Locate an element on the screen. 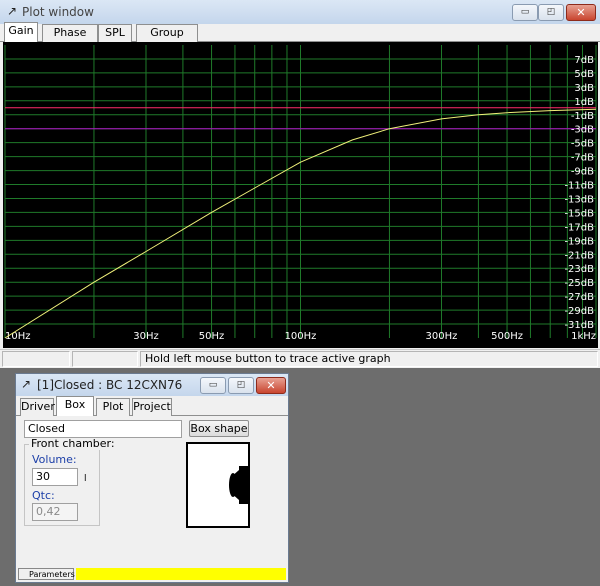 This screenshot has height=586, width=600. y-tick-label: -3dB is located at coordinates (582, 130).